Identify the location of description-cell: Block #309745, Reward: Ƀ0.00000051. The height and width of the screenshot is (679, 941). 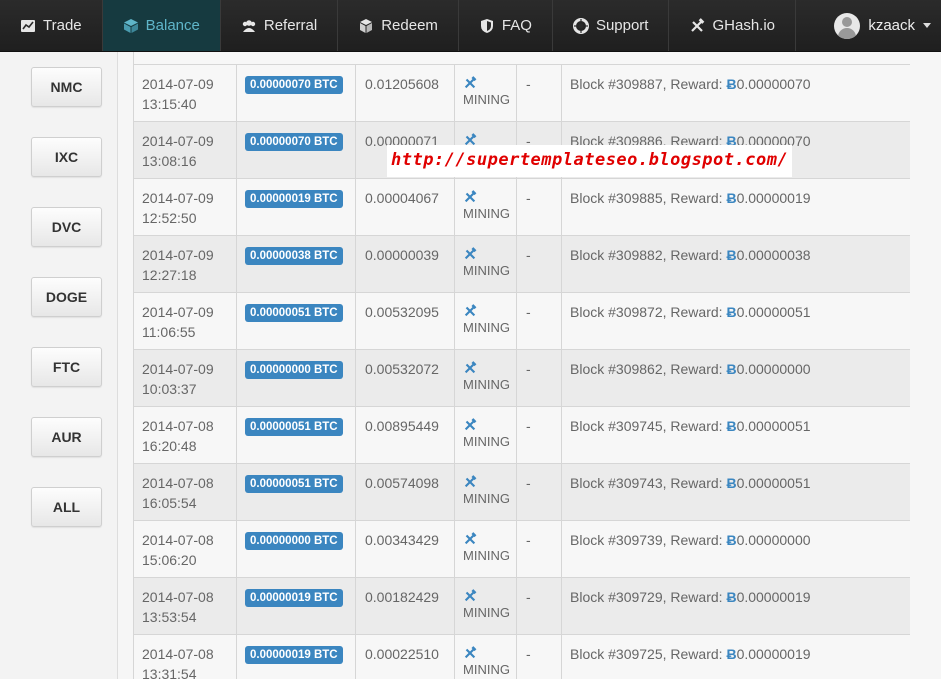
(736, 435).